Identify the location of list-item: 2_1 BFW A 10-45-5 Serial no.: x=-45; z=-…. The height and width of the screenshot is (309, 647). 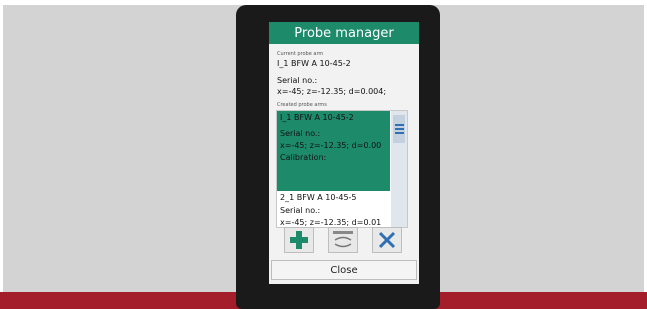
(333, 209).